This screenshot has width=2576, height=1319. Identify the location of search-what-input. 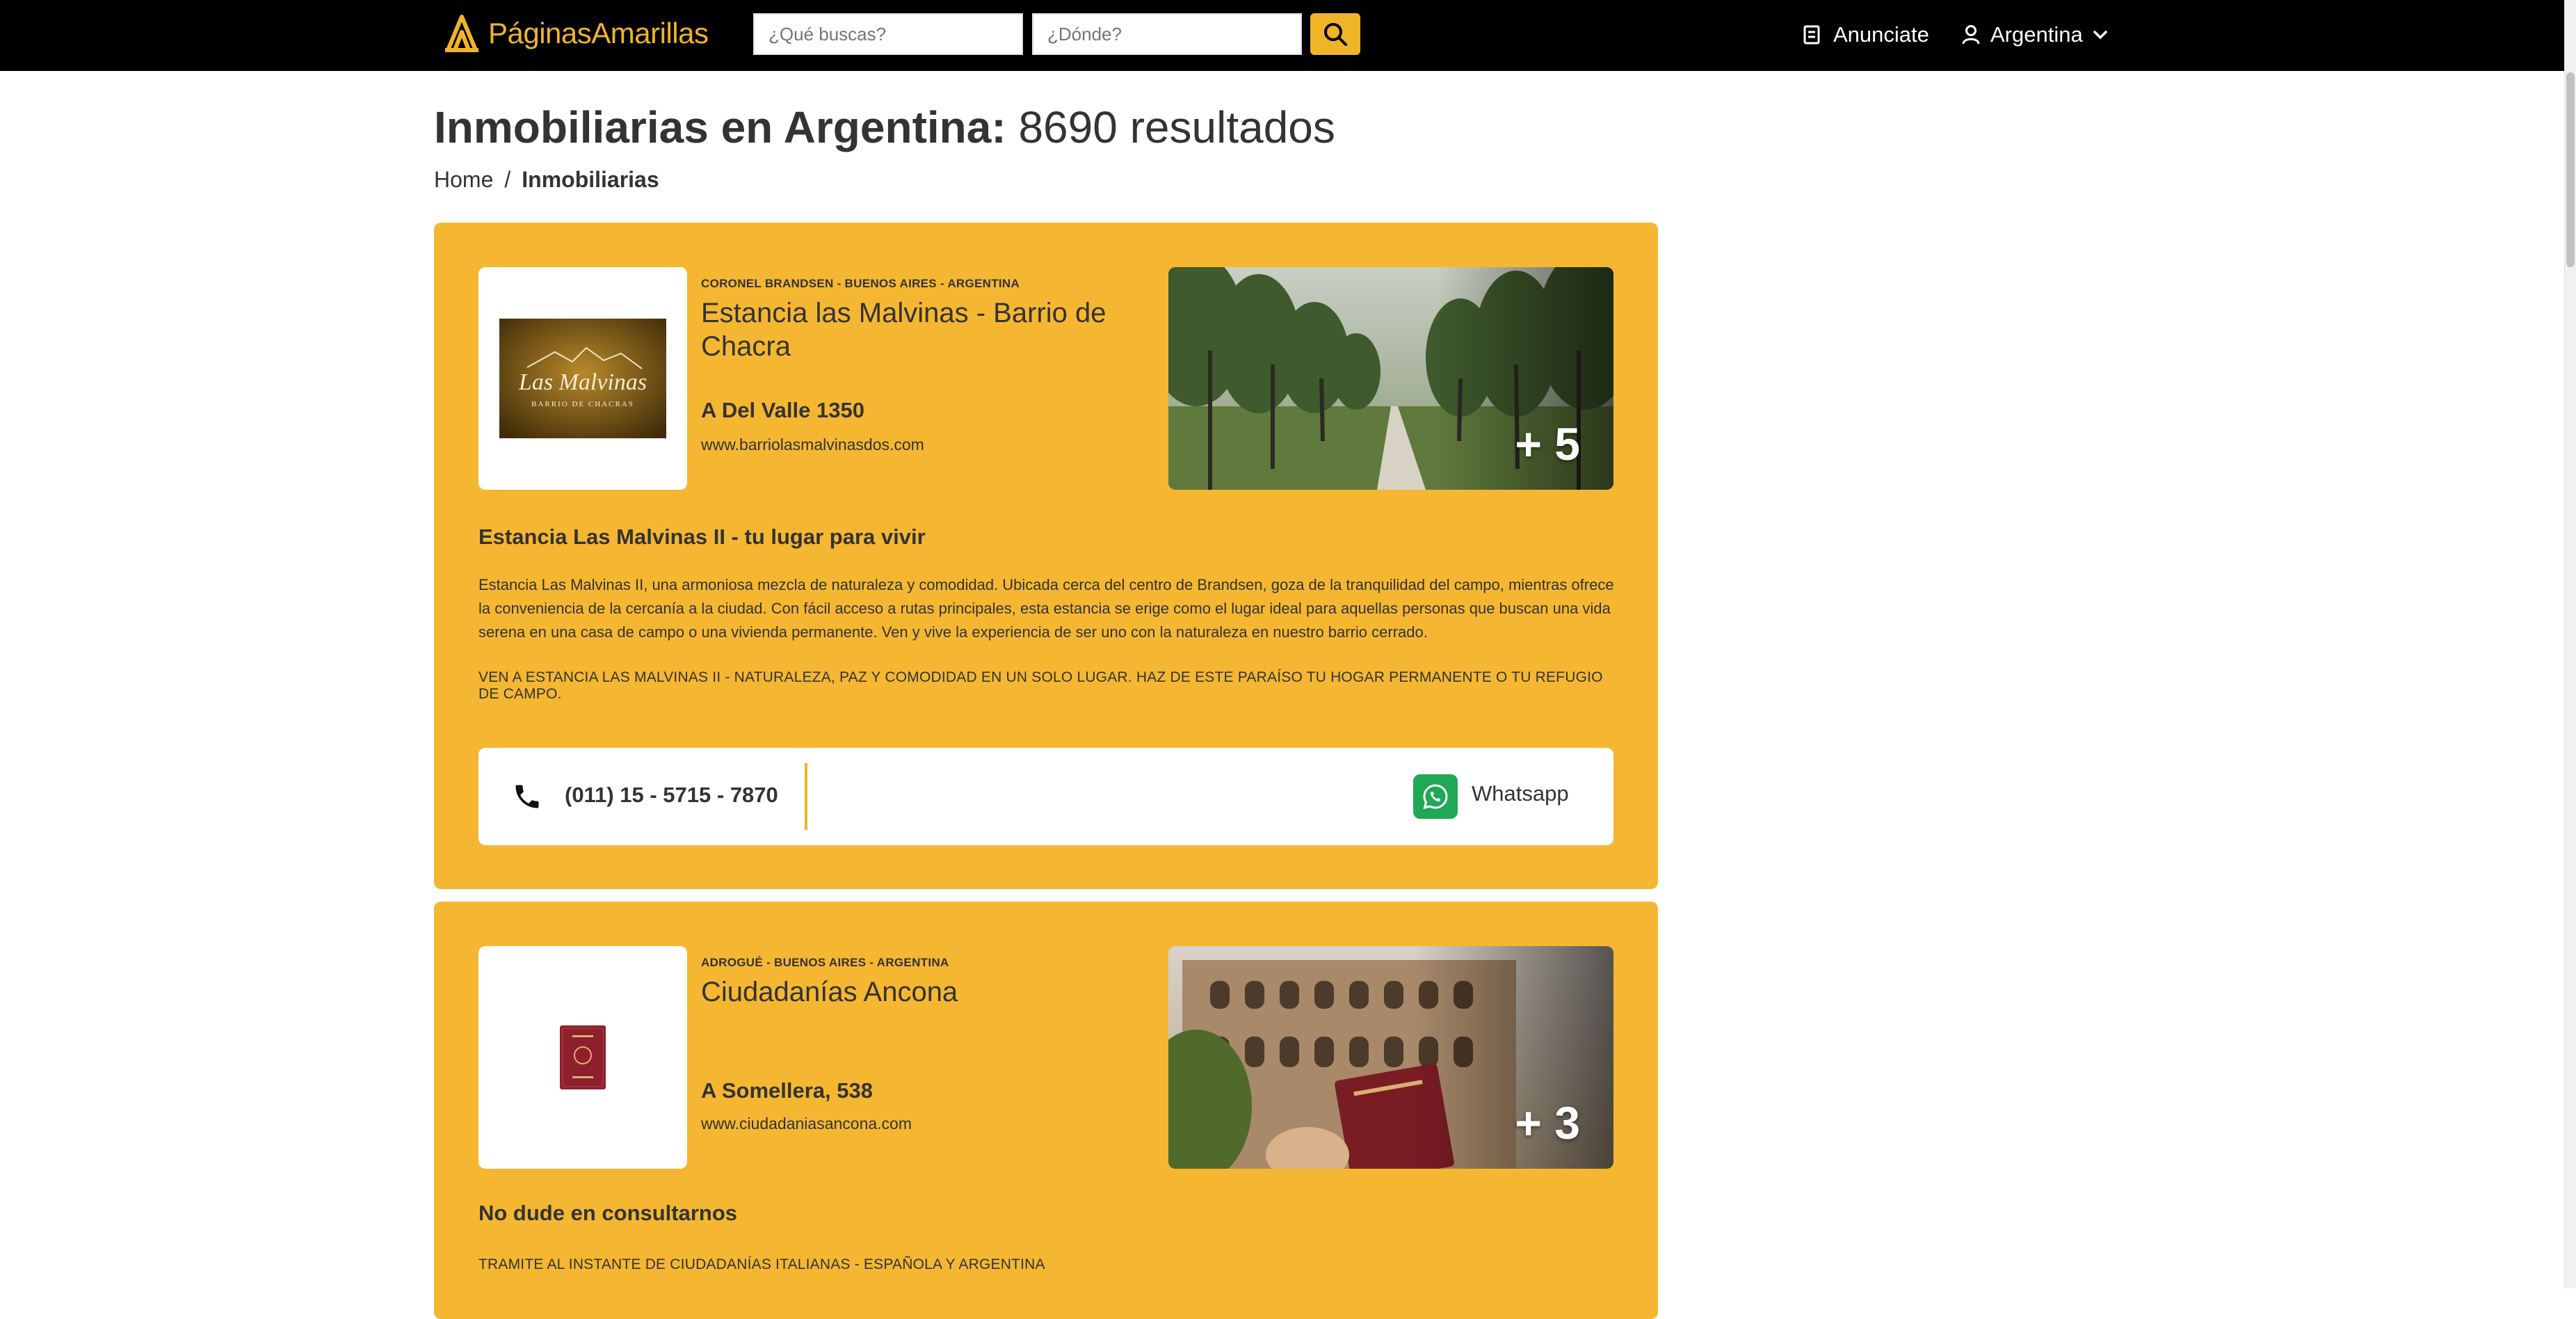
(888, 34).